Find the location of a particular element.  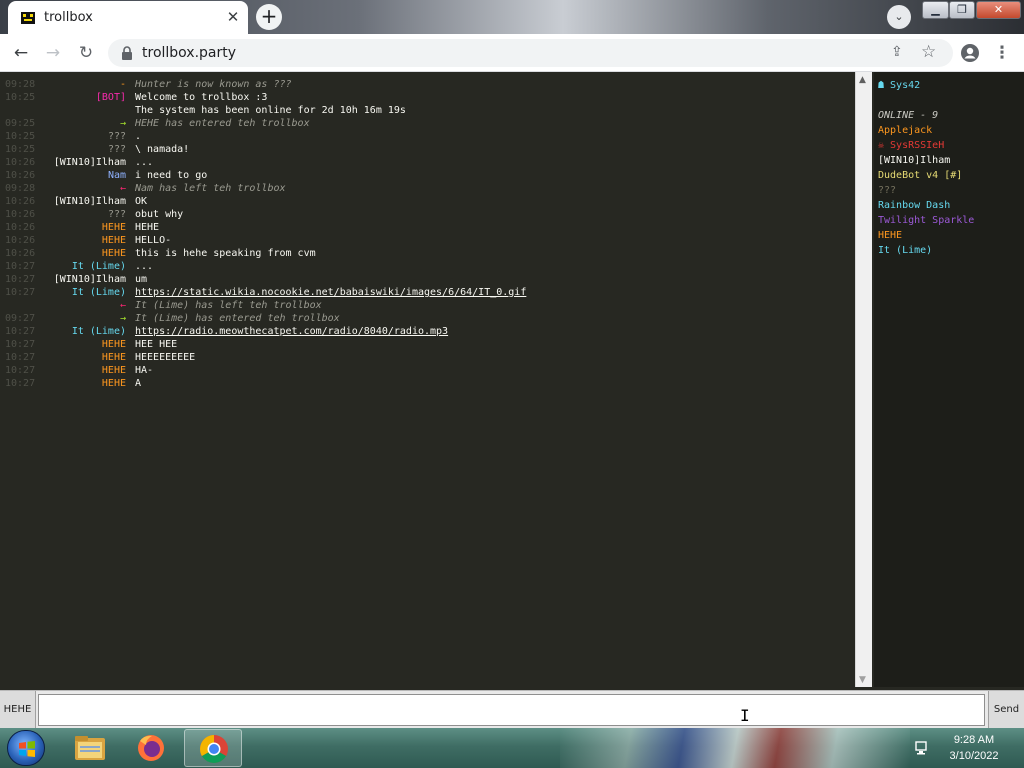

chat-message-row: 10:25??? \ namada! is located at coordinates (426, 149).